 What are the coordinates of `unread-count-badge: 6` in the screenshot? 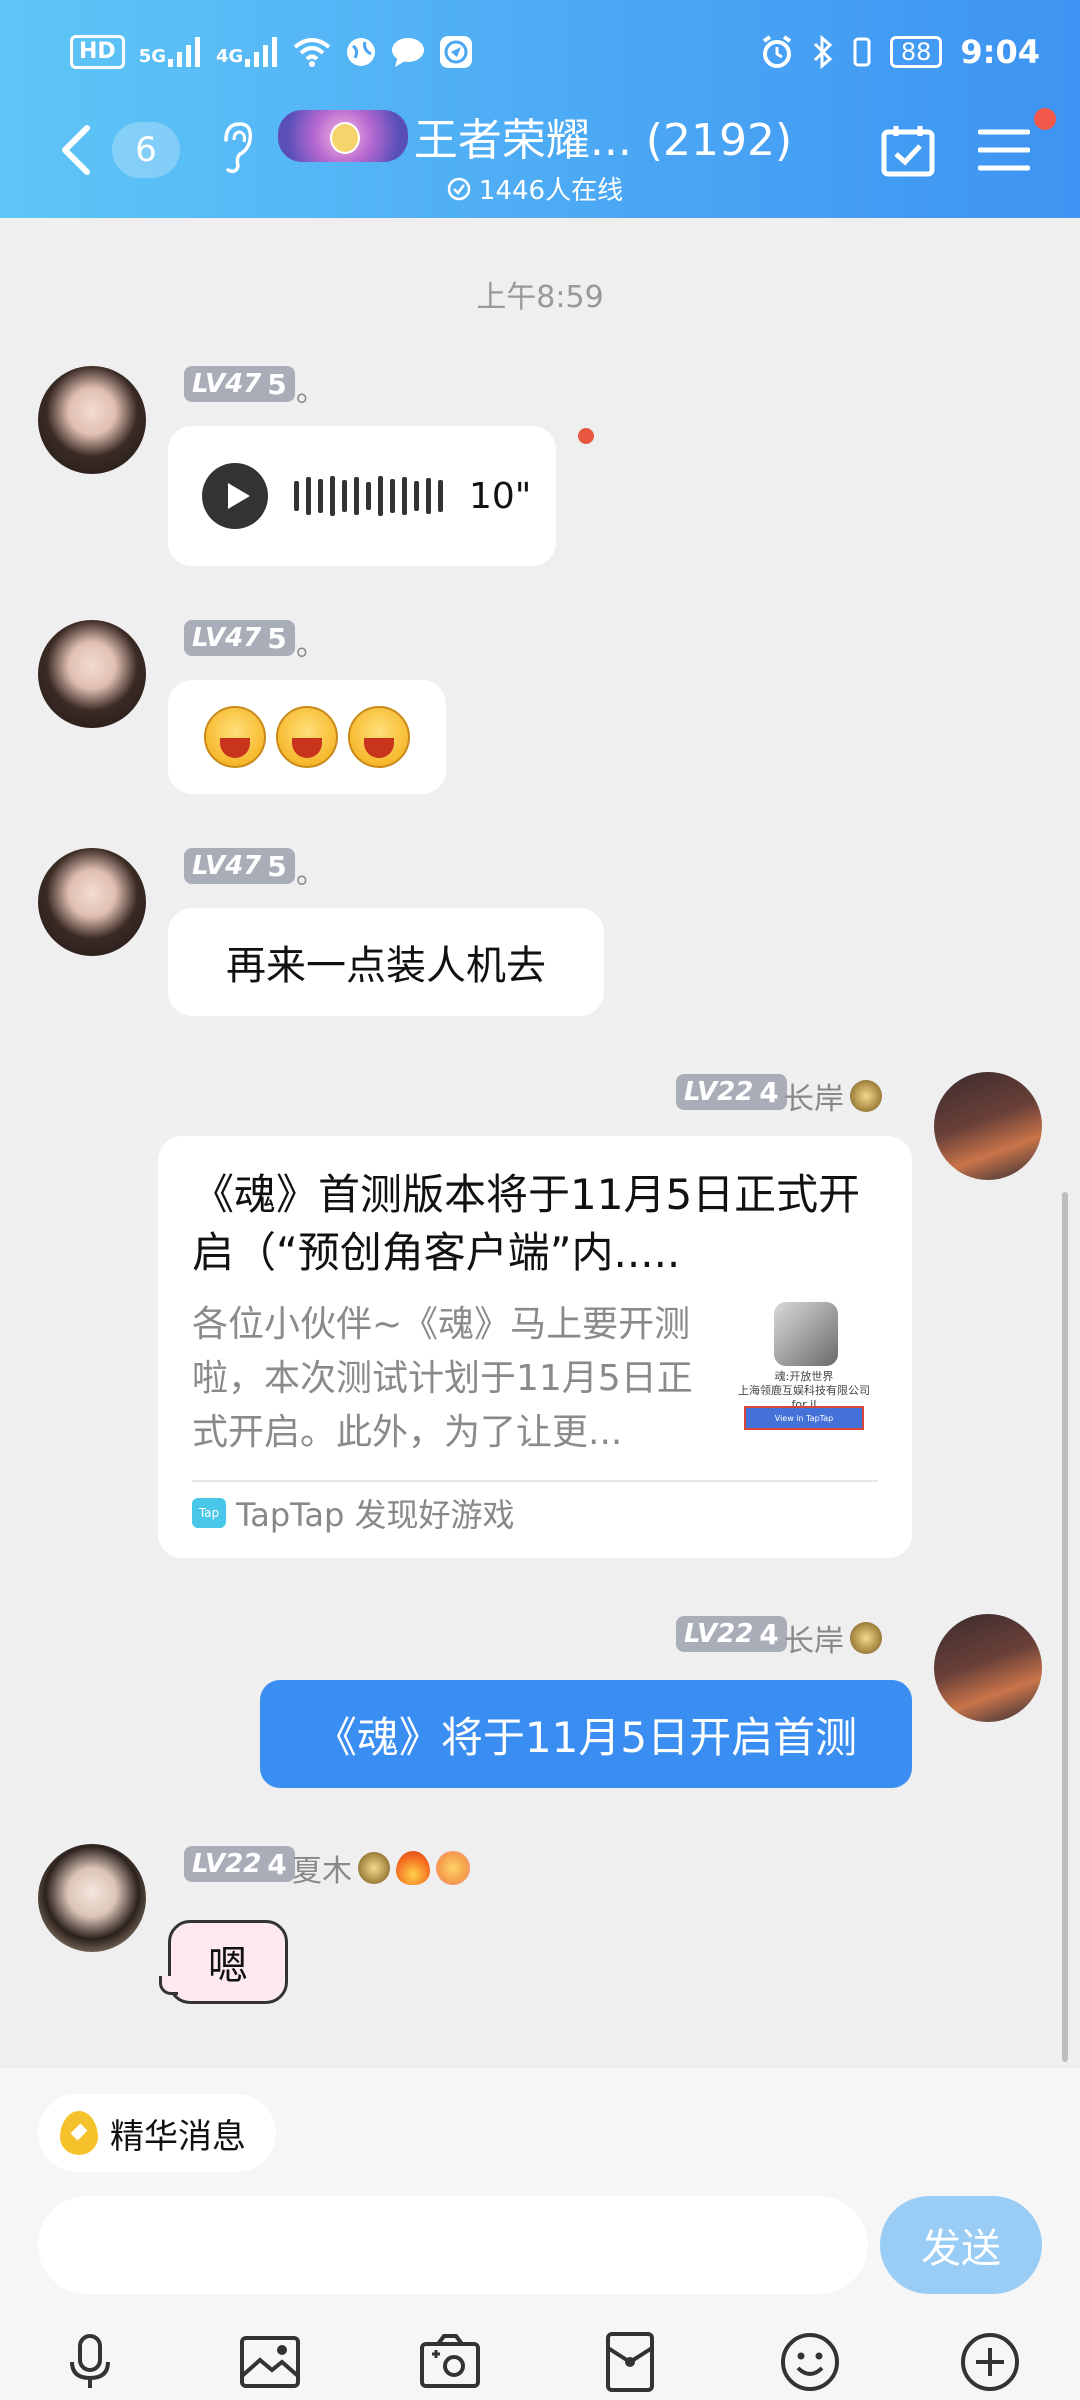 It's located at (146, 150).